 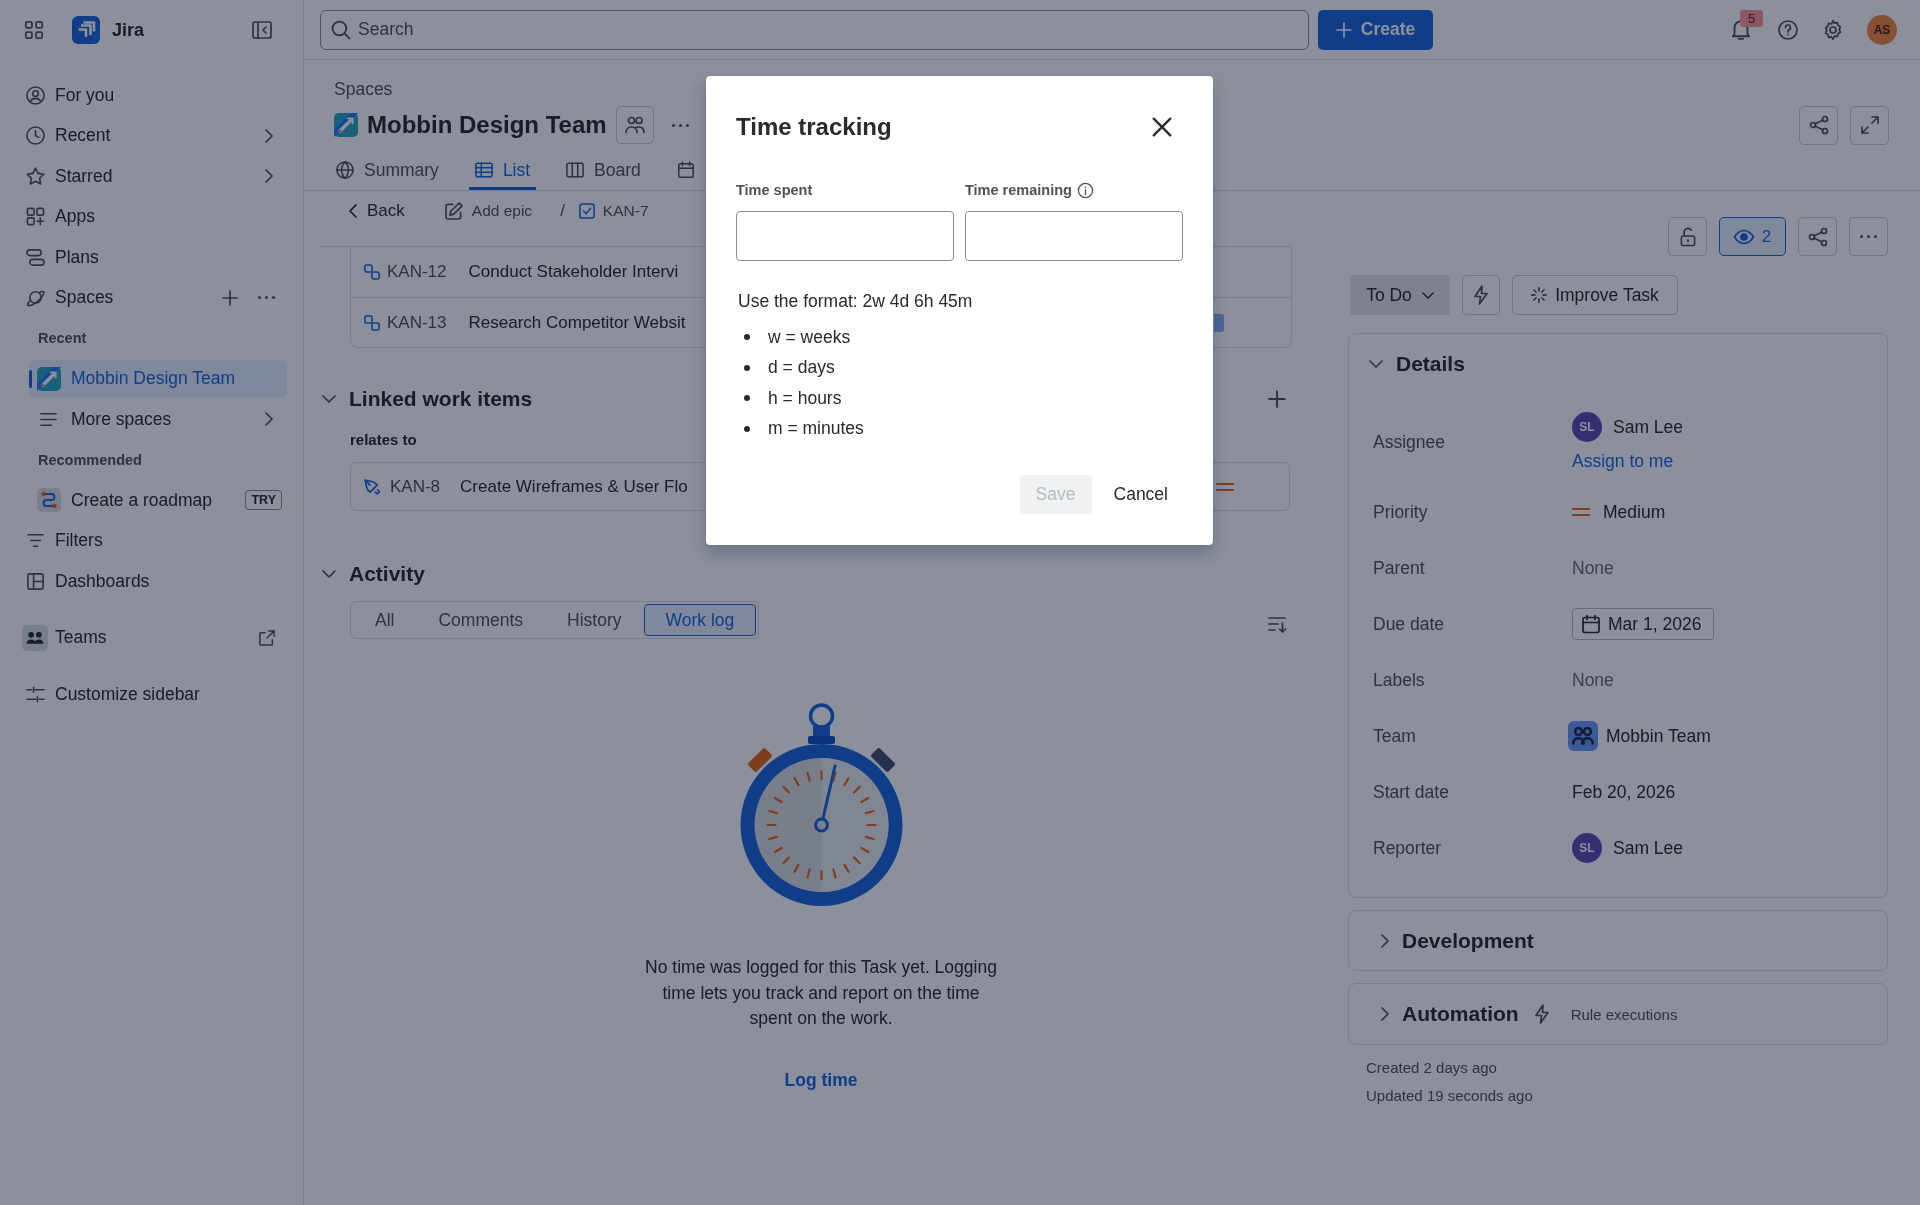 What do you see at coordinates (441, 399) in the screenshot?
I see `section-title: Linked work items` at bounding box center [441, 399].